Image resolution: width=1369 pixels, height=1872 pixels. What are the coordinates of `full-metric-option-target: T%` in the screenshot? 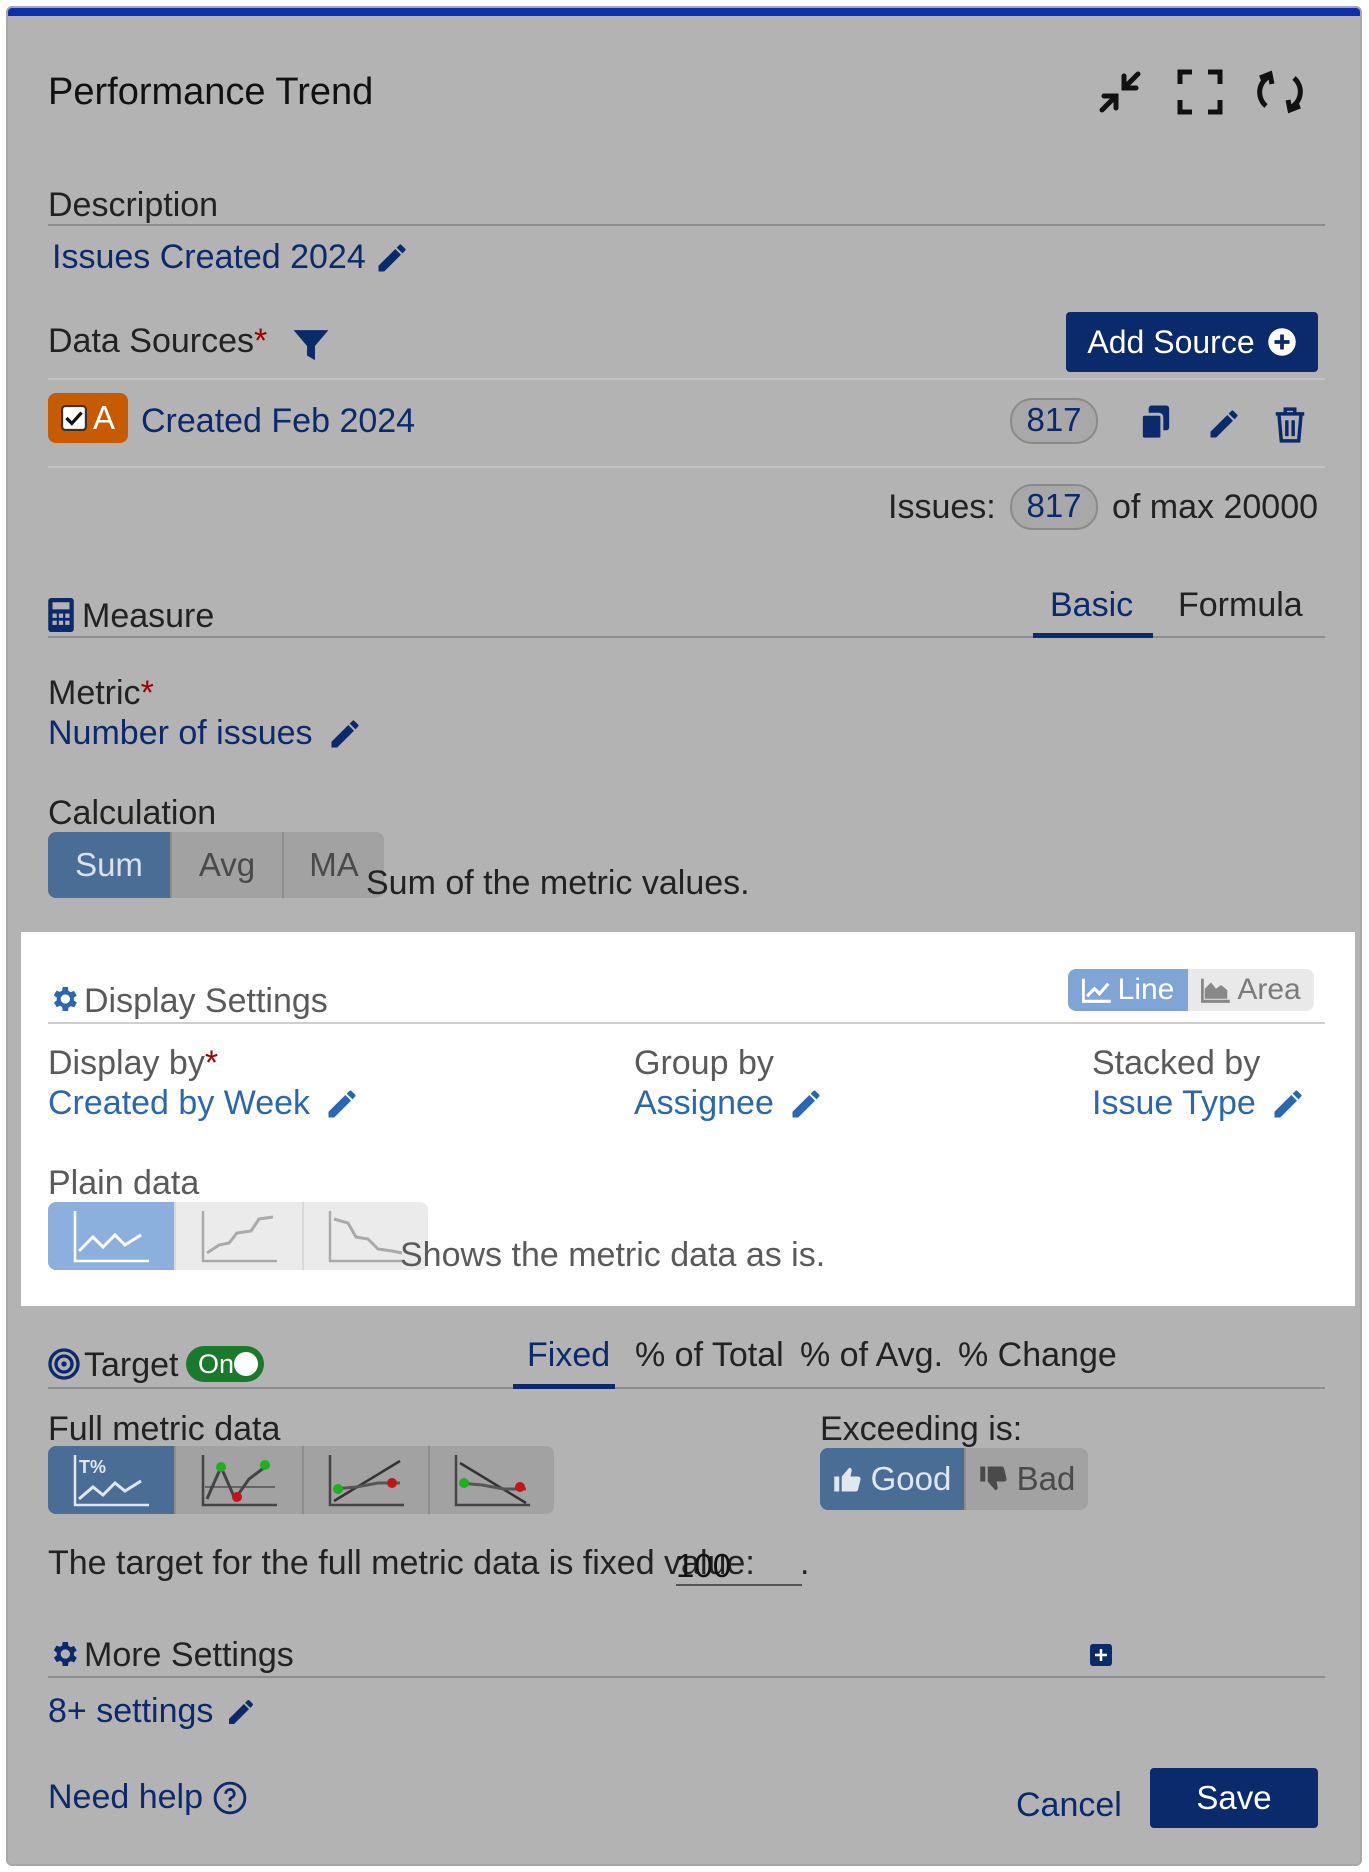 It's located at (111, 1480).